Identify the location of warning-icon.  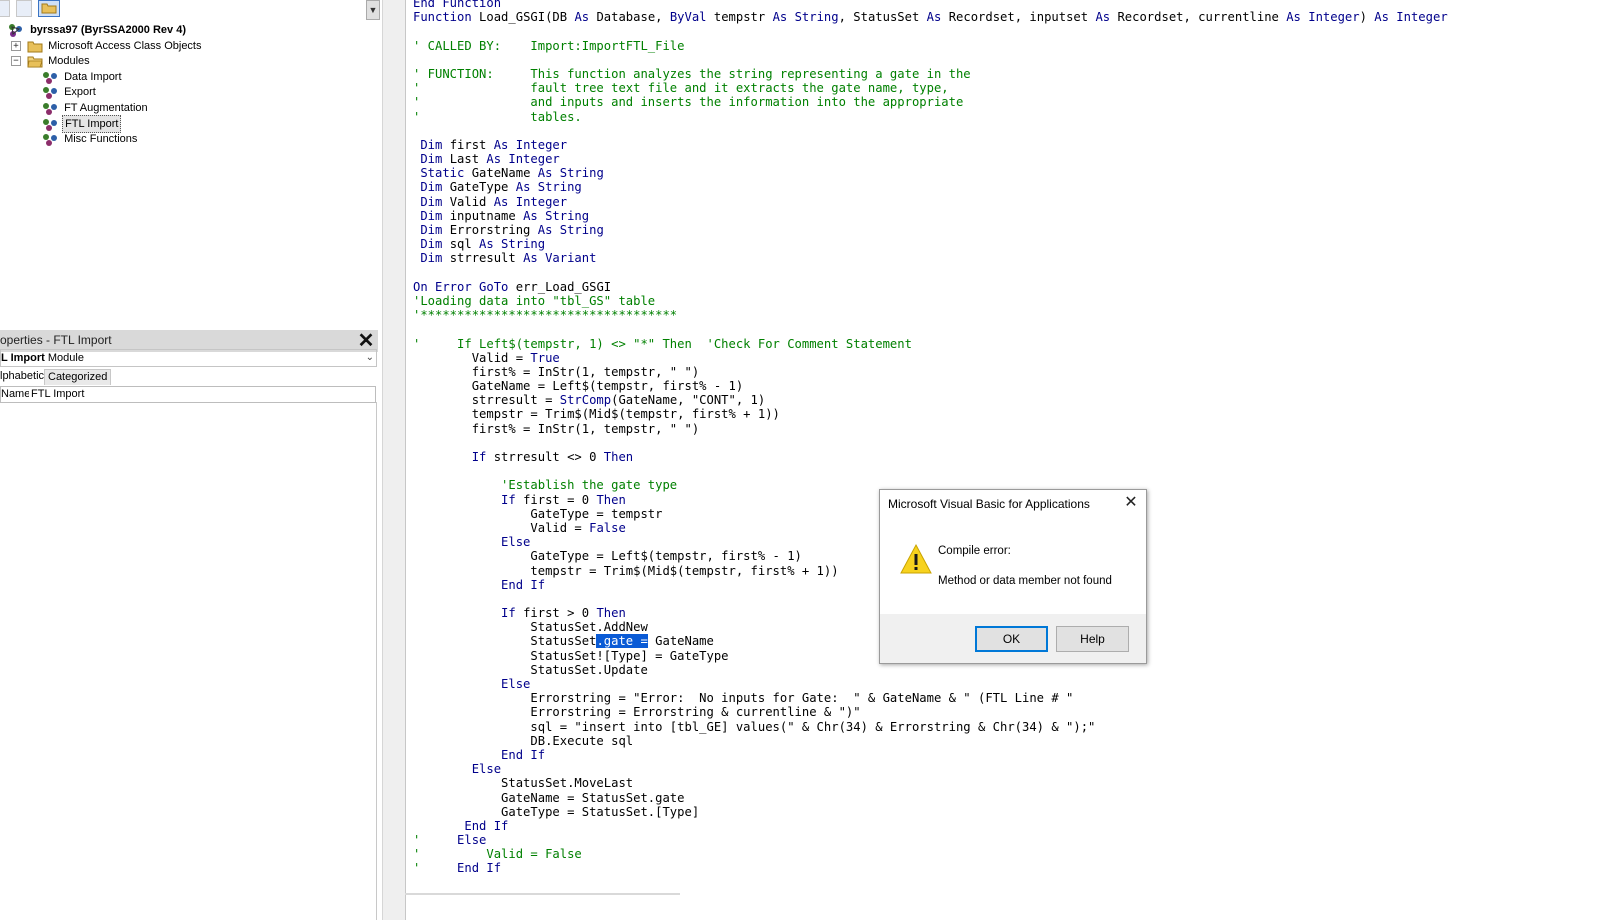
(916, 558).